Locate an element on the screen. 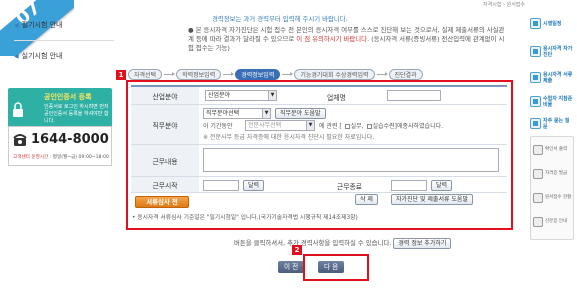 Image resolution: width=577 pixels, height=291 pixels. call-center-hours: 고객센터 운영시간 : 평일(월~금) 09:00~18:00 is located at coordinates (61, 157).